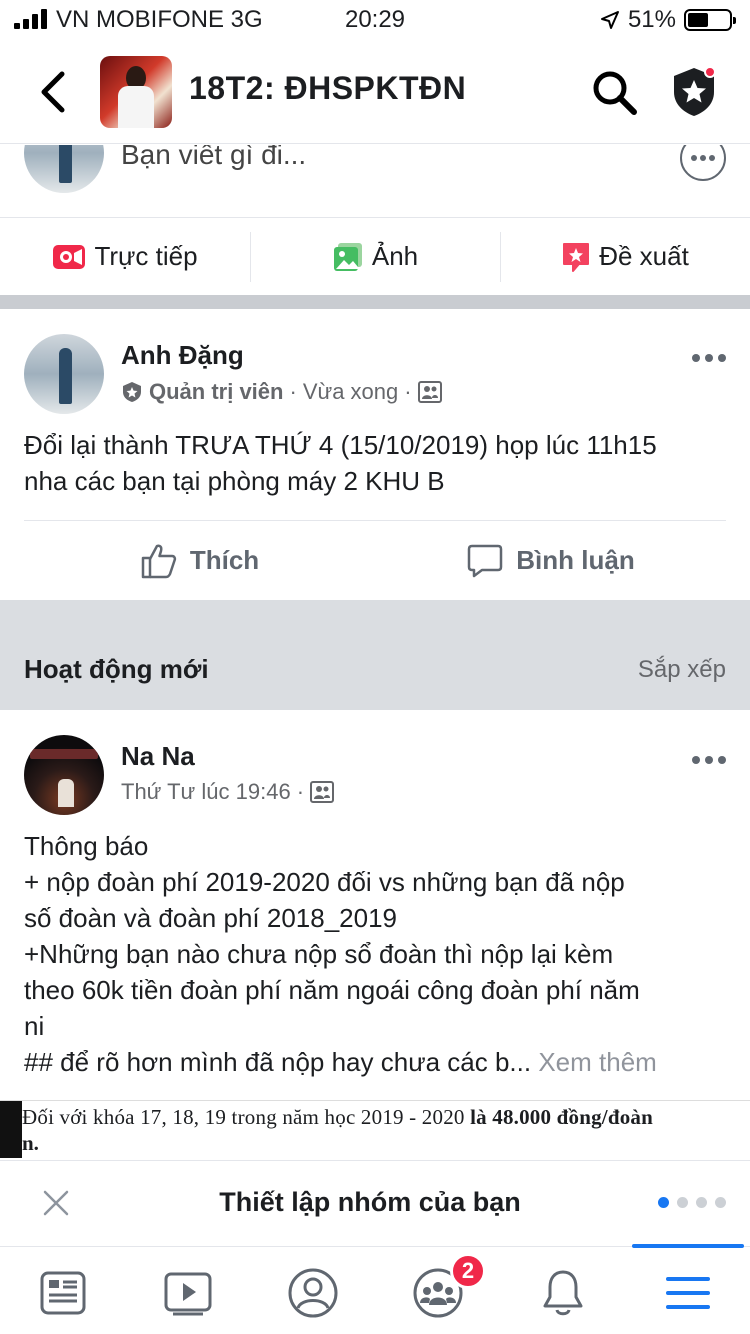 Image resolution: width=750 pixels, height=1334 pixels. I want to click on watch-icon, so click(188, 1294).